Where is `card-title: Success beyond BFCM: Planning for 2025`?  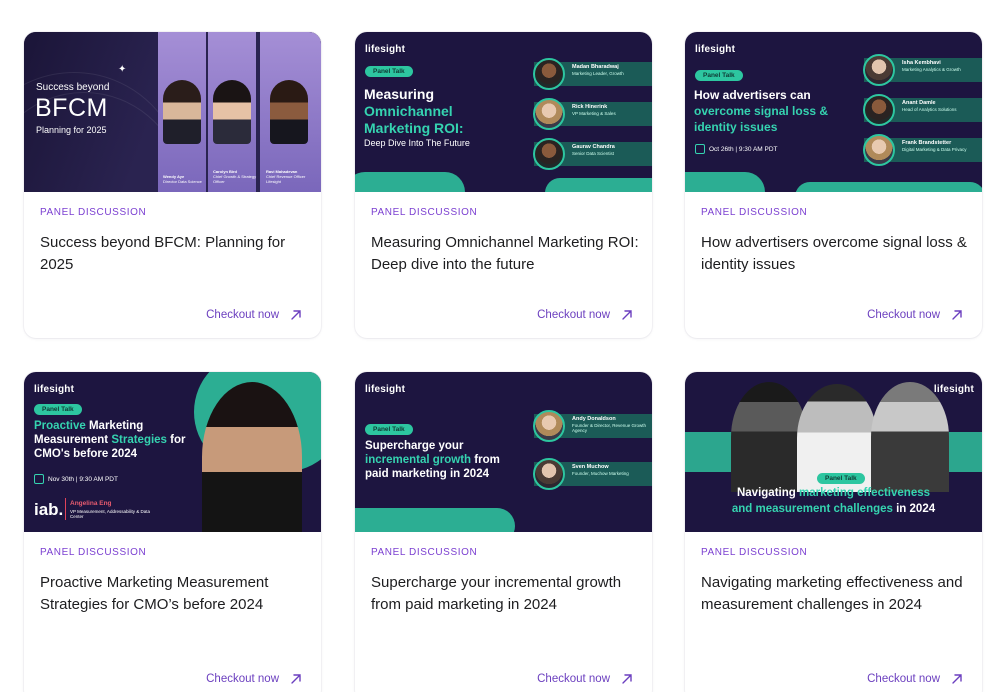
card-title: Success beyond BFCM: Planning for 2025 is located at coordinates (175, 254).